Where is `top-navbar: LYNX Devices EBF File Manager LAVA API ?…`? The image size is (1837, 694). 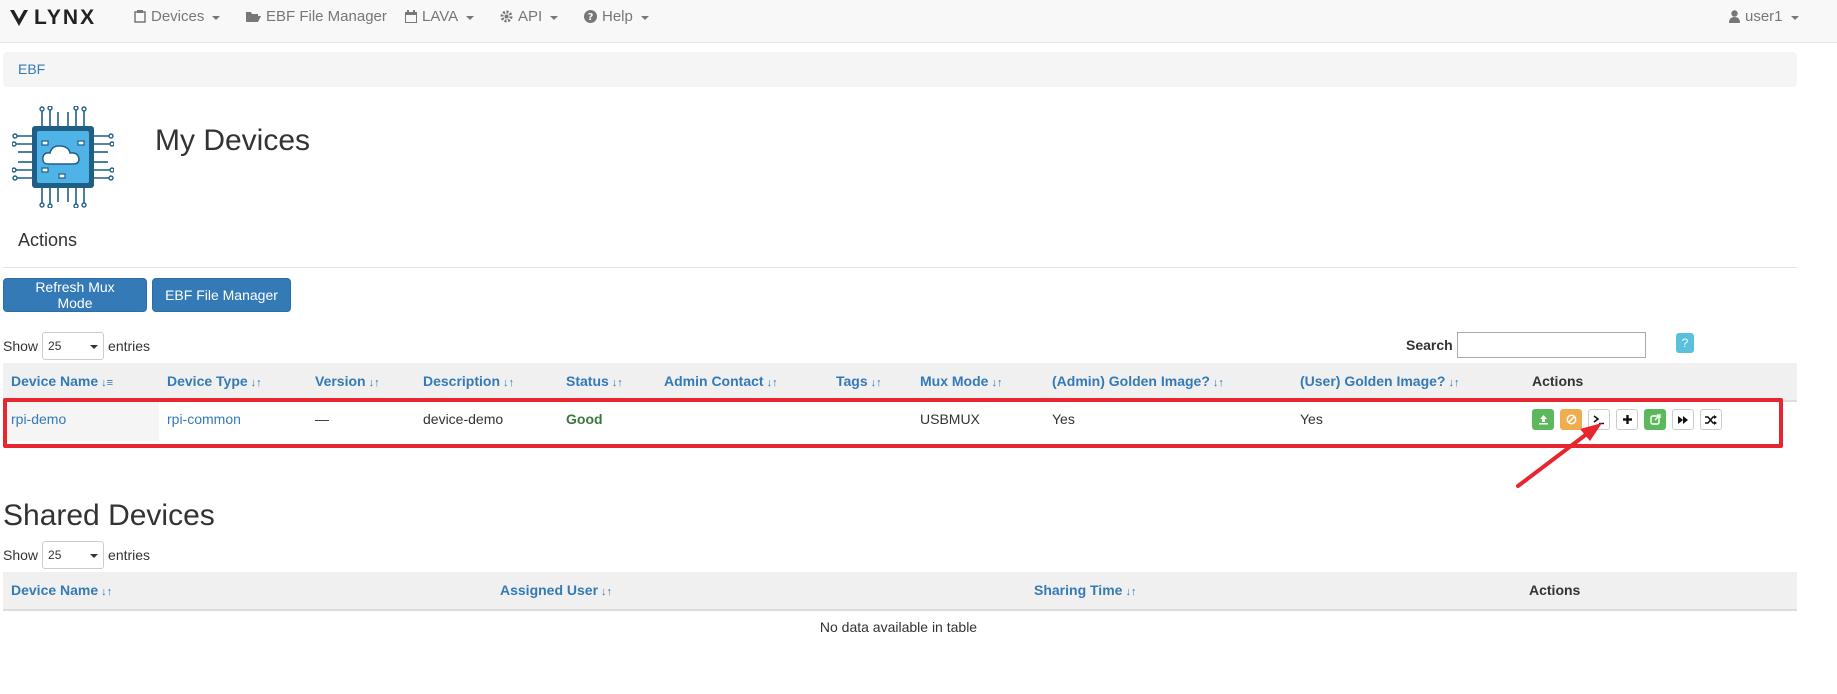
top-navbar: LYNX Devices EBF File Manager LAVA API ?… is located at coordinates (918, 21).